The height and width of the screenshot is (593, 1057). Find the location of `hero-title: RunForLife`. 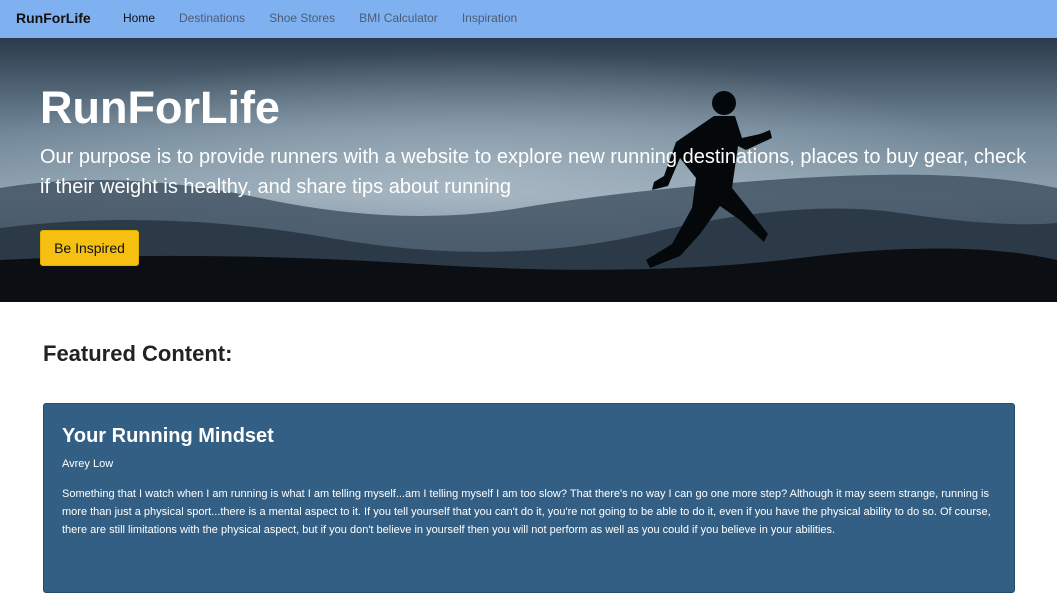

hero-title: RunForLife is located at coordinates (160, 107).